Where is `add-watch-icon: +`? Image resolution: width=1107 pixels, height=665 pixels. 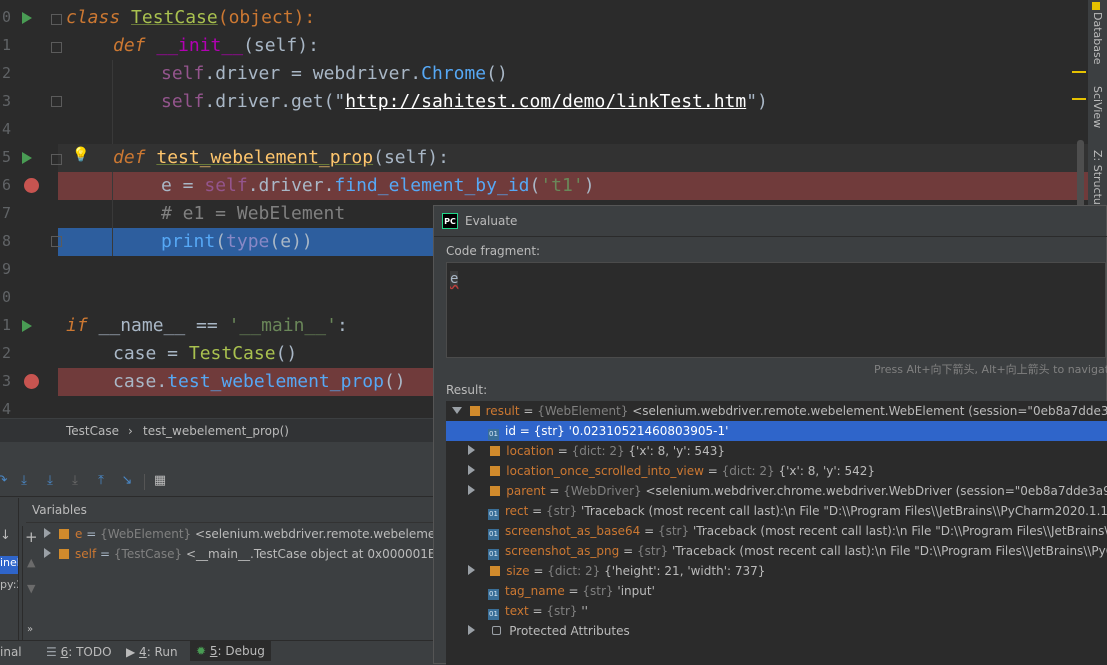
add-watch-icon: + is located at coordinates (31, 537).